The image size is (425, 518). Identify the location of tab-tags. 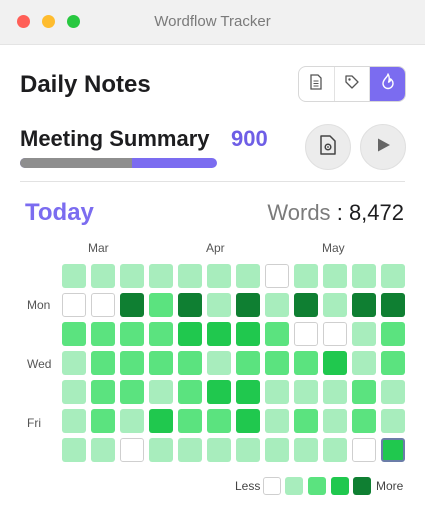
(353, 84).